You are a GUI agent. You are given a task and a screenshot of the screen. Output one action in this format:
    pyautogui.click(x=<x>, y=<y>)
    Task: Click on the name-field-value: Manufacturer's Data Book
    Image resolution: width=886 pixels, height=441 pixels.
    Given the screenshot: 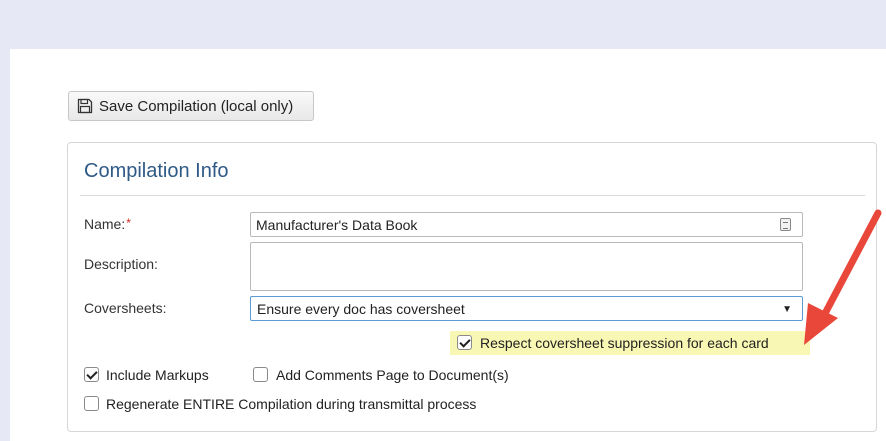 What is the action you would take?
    pyautogui.click(x=337, y=224)
    